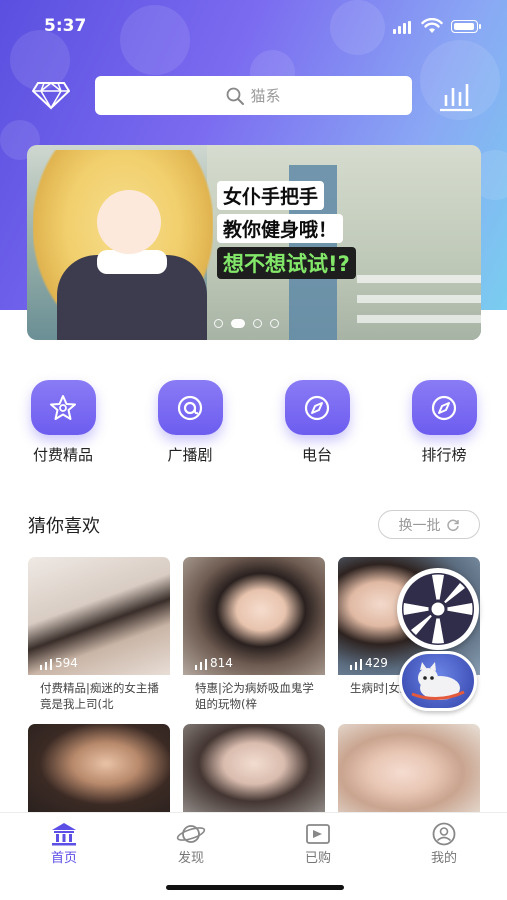 This screenshot has width=507, height=900. What do you see at coordinates (456, 96) in the screenshot?
I see `ranking-chart-icon` at bounding box center [456, 96].